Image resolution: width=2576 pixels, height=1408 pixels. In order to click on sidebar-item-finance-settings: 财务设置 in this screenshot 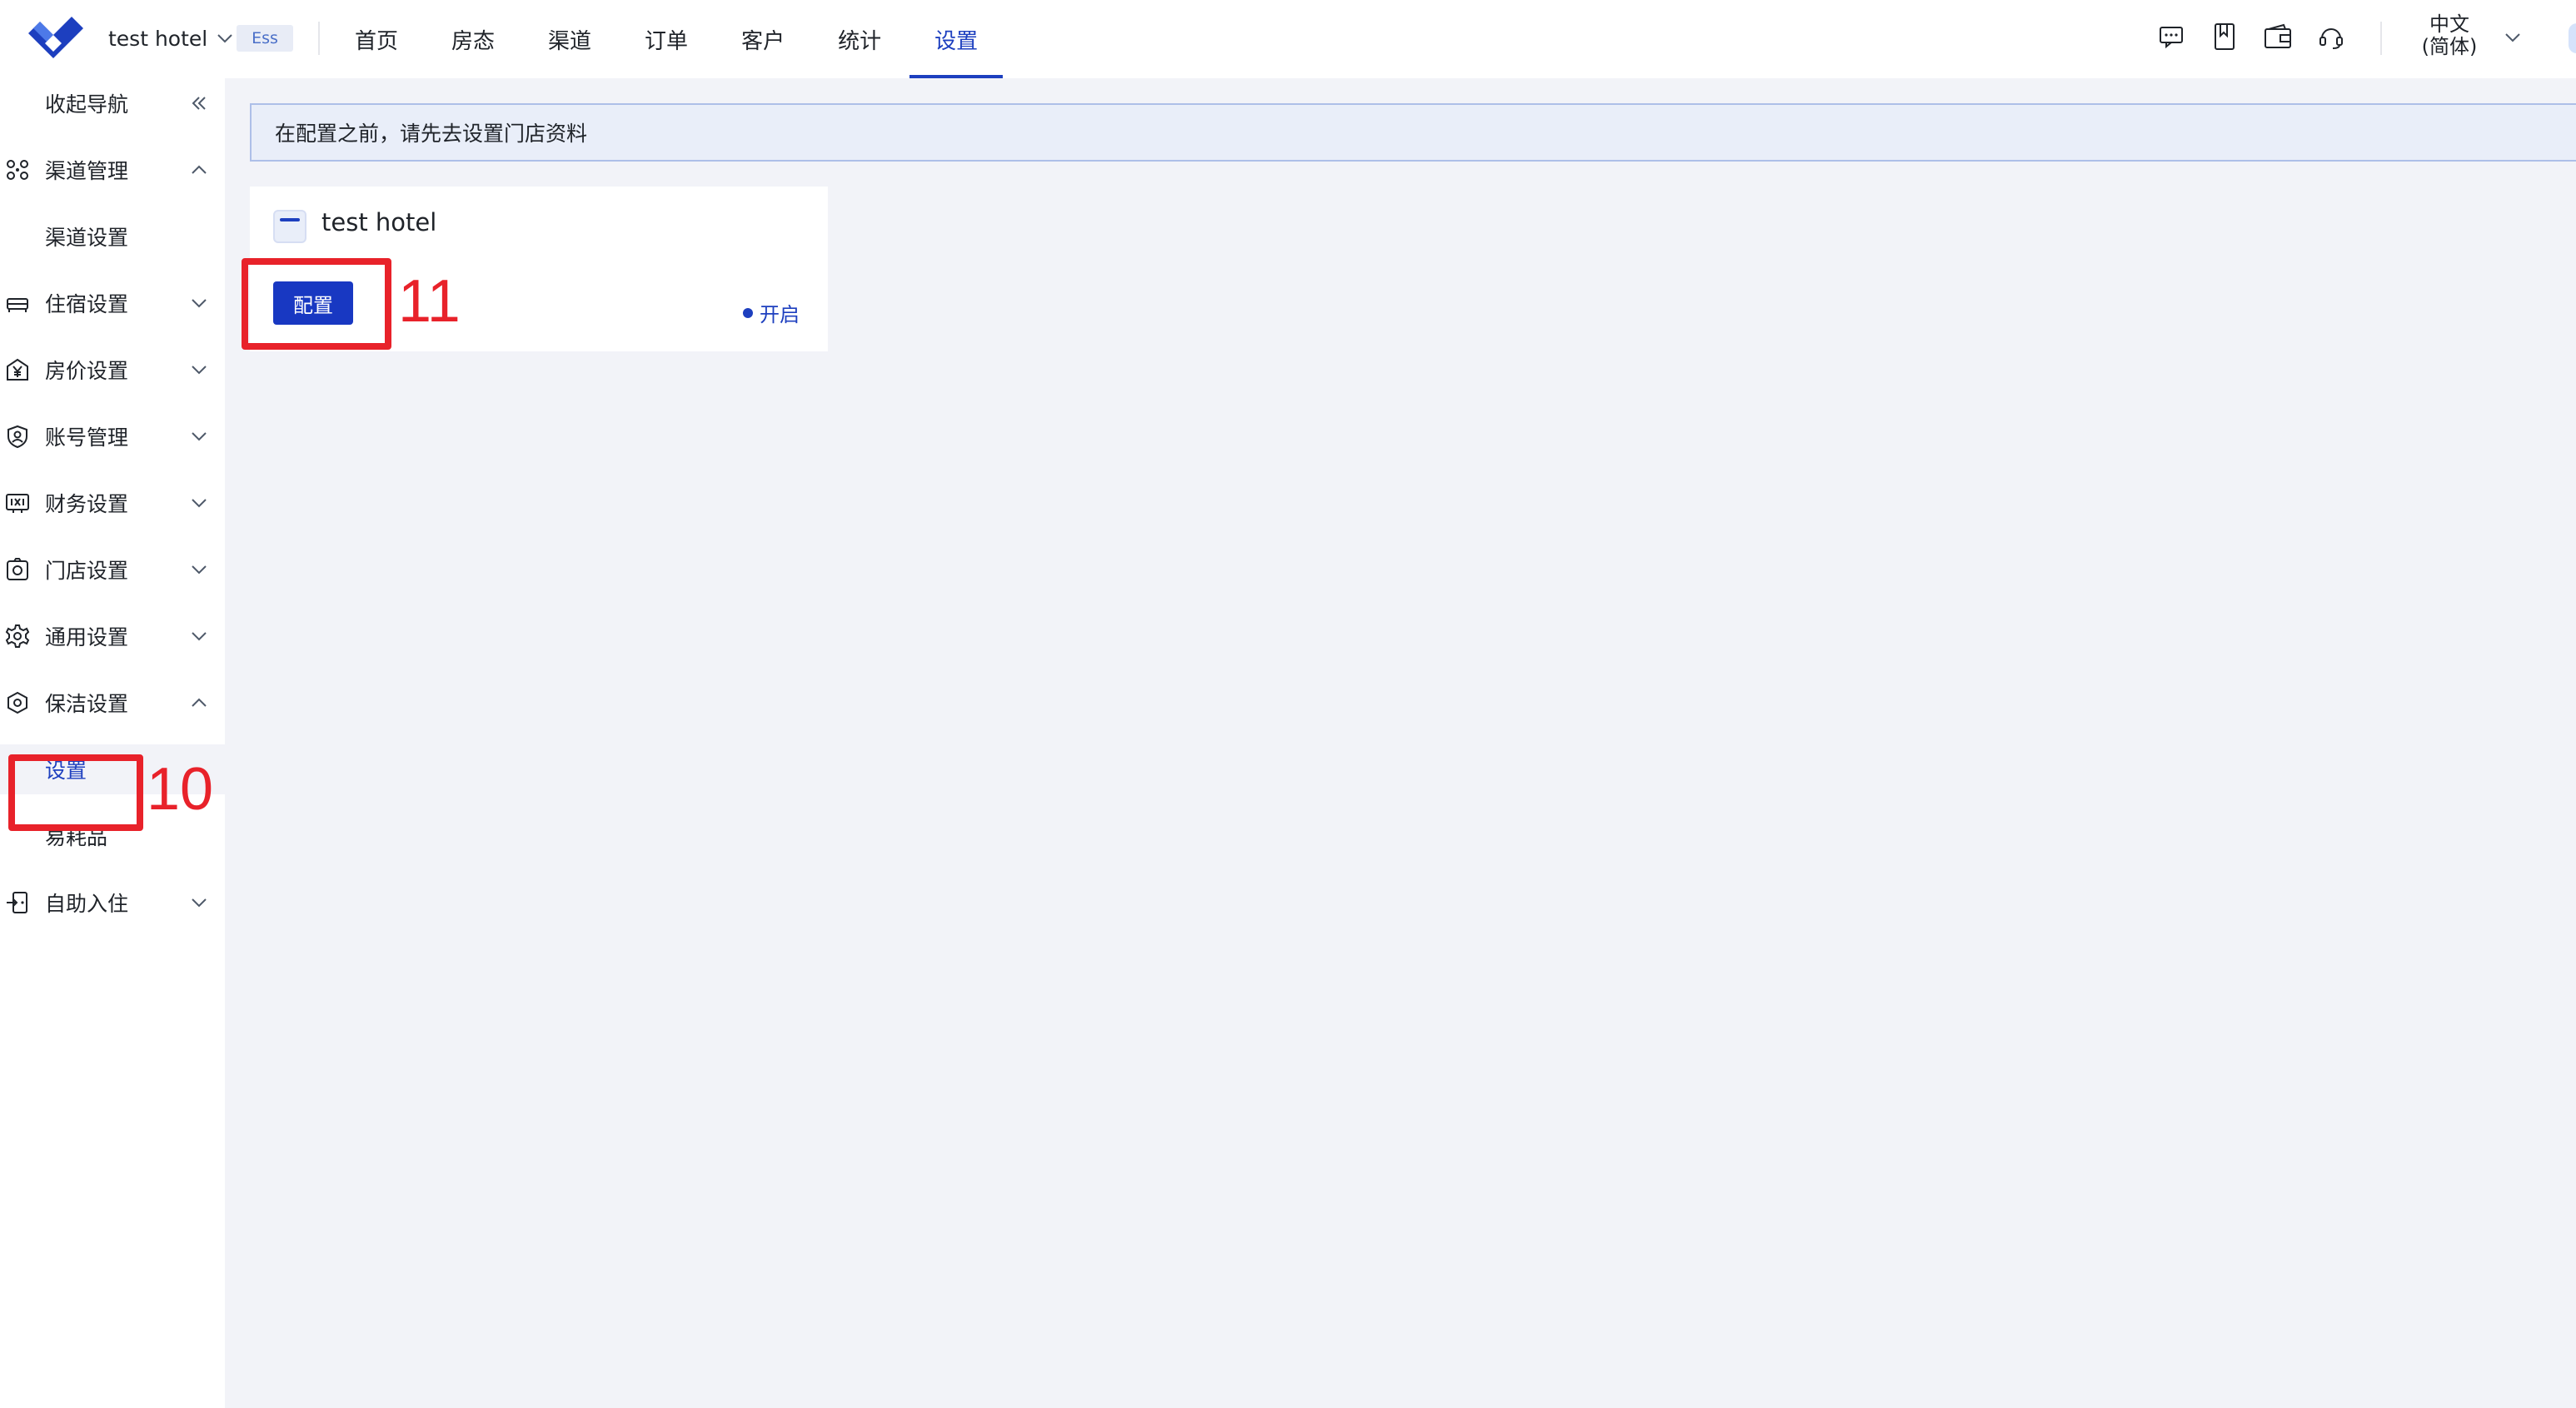, I will do `click(112, 503)`.